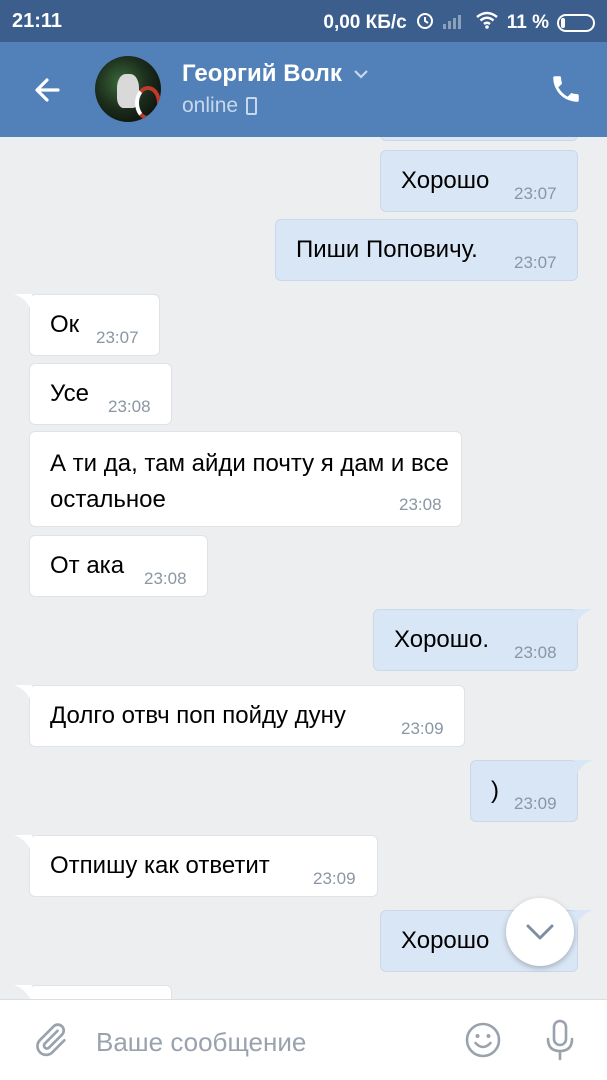 The image size is (607, 1080). I want to click on message-text: От ака, so click(87, 565).